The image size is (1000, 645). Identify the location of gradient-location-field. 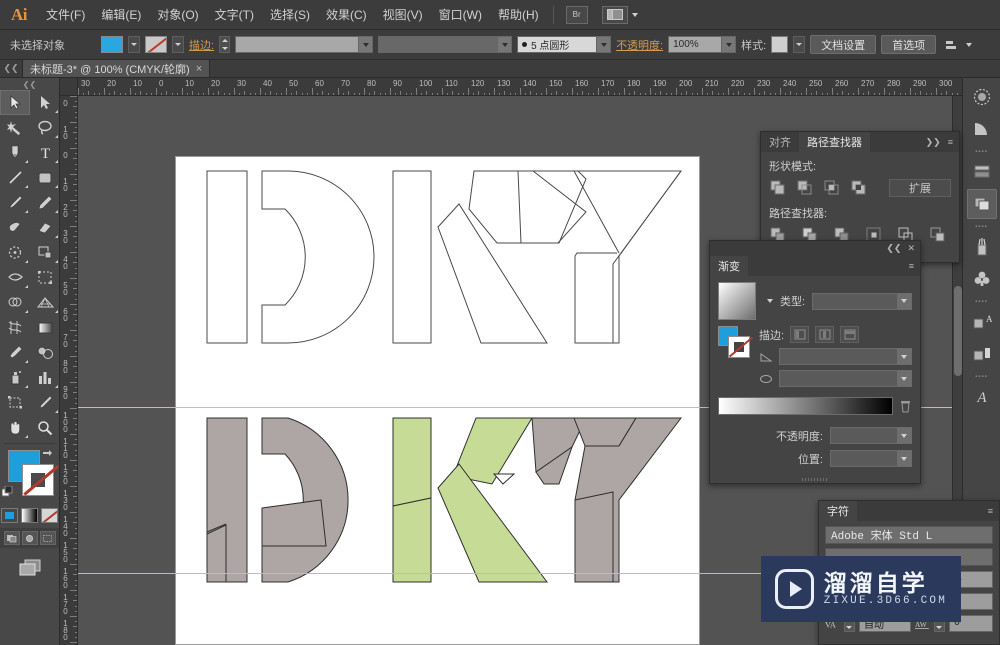
(871, 458).